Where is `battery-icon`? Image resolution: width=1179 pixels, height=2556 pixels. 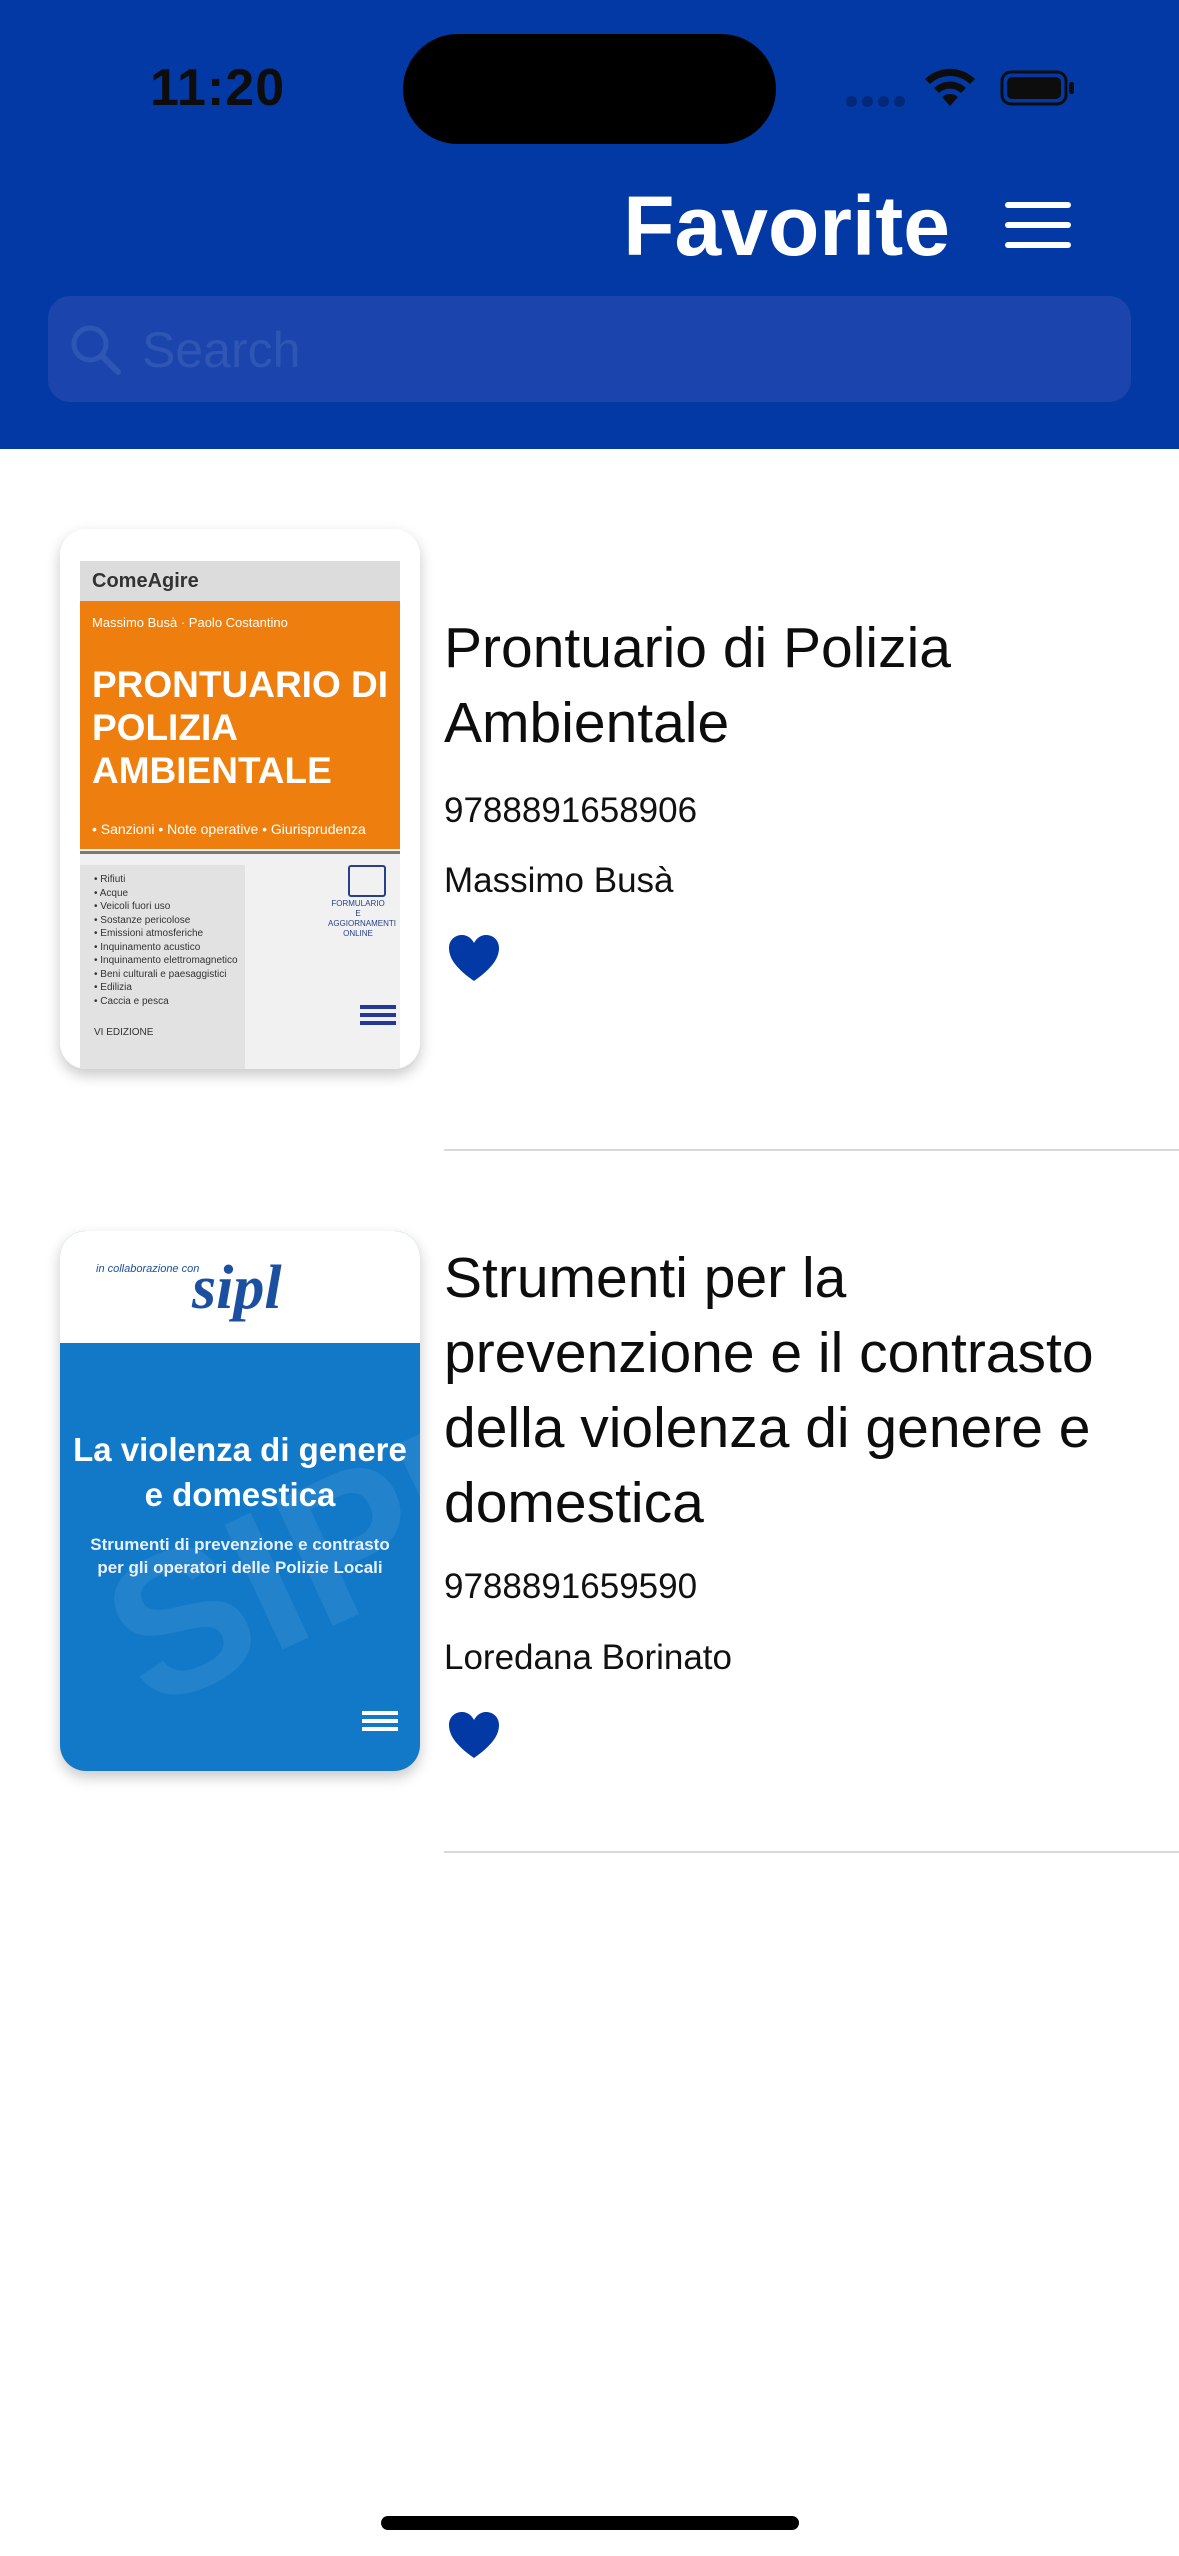 battery-icon is located at coordinates (1037, 88).